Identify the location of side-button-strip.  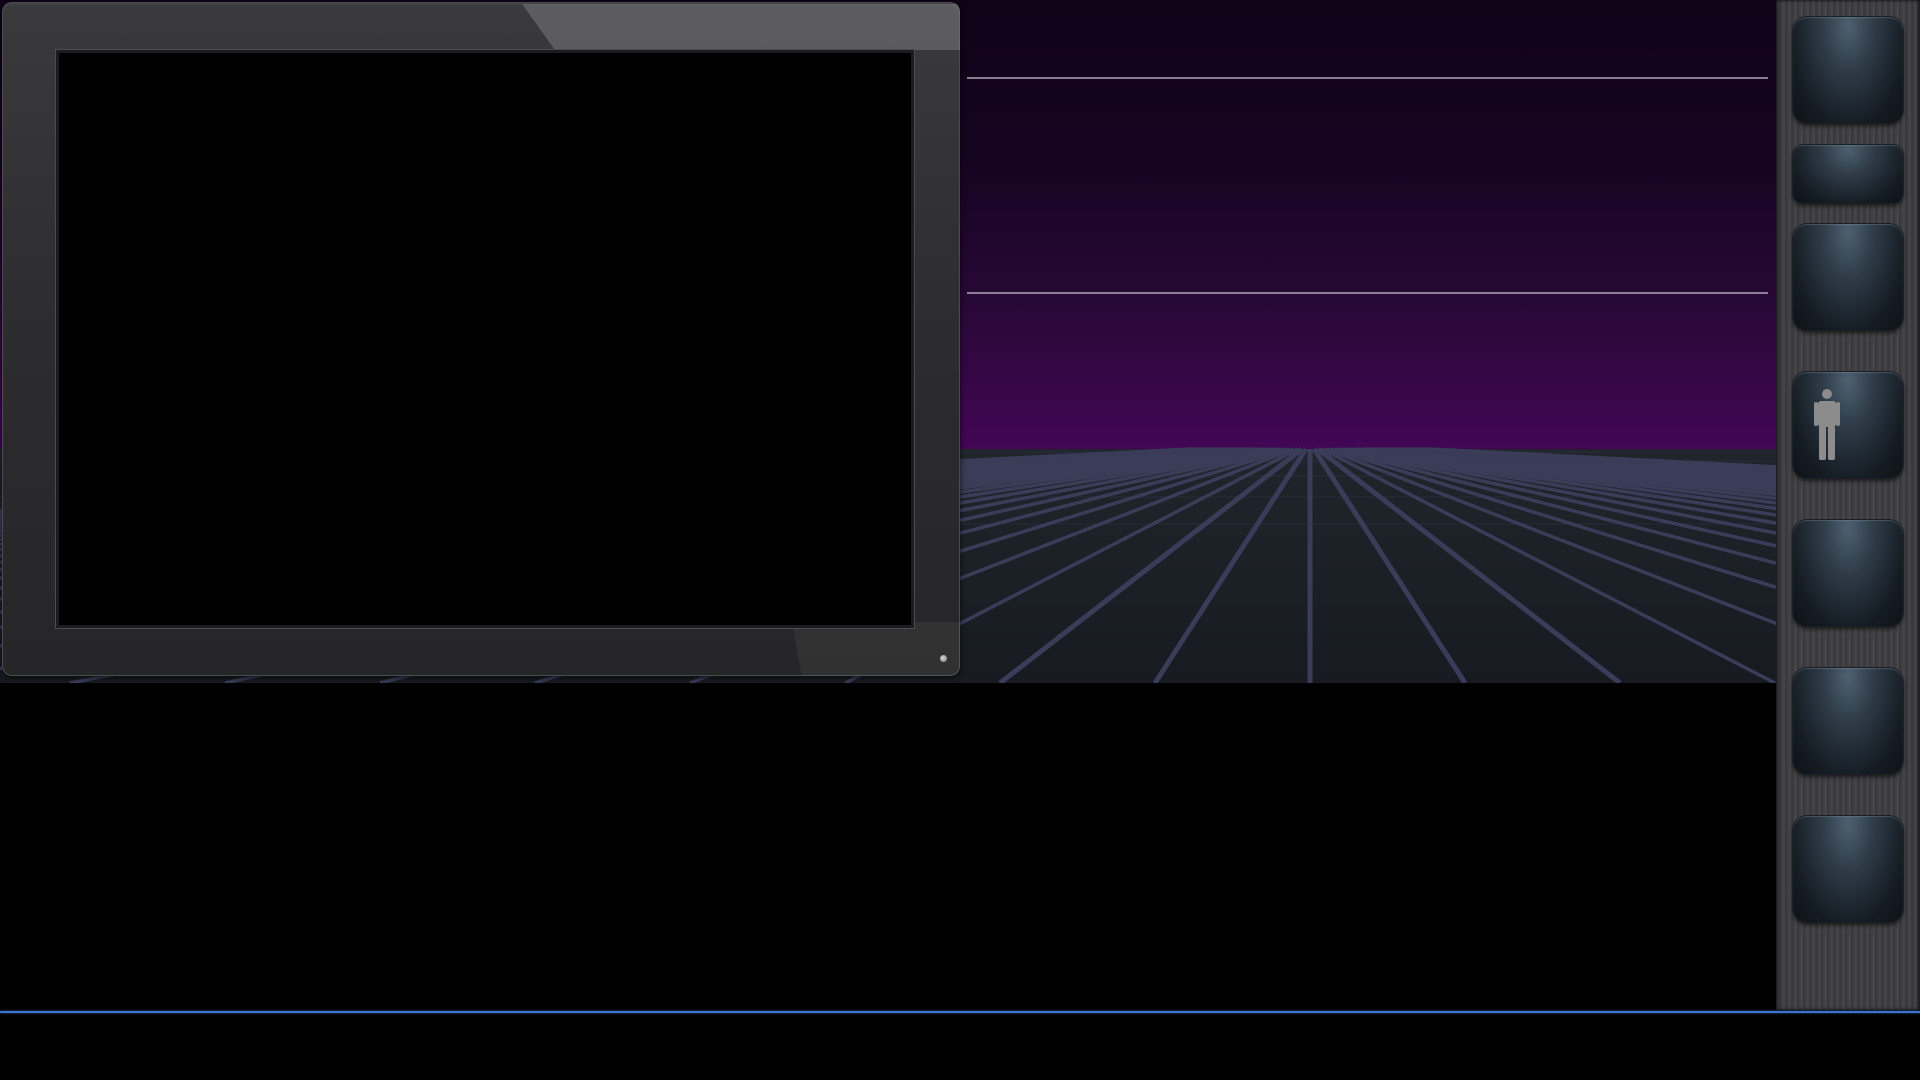
(1848, 505).